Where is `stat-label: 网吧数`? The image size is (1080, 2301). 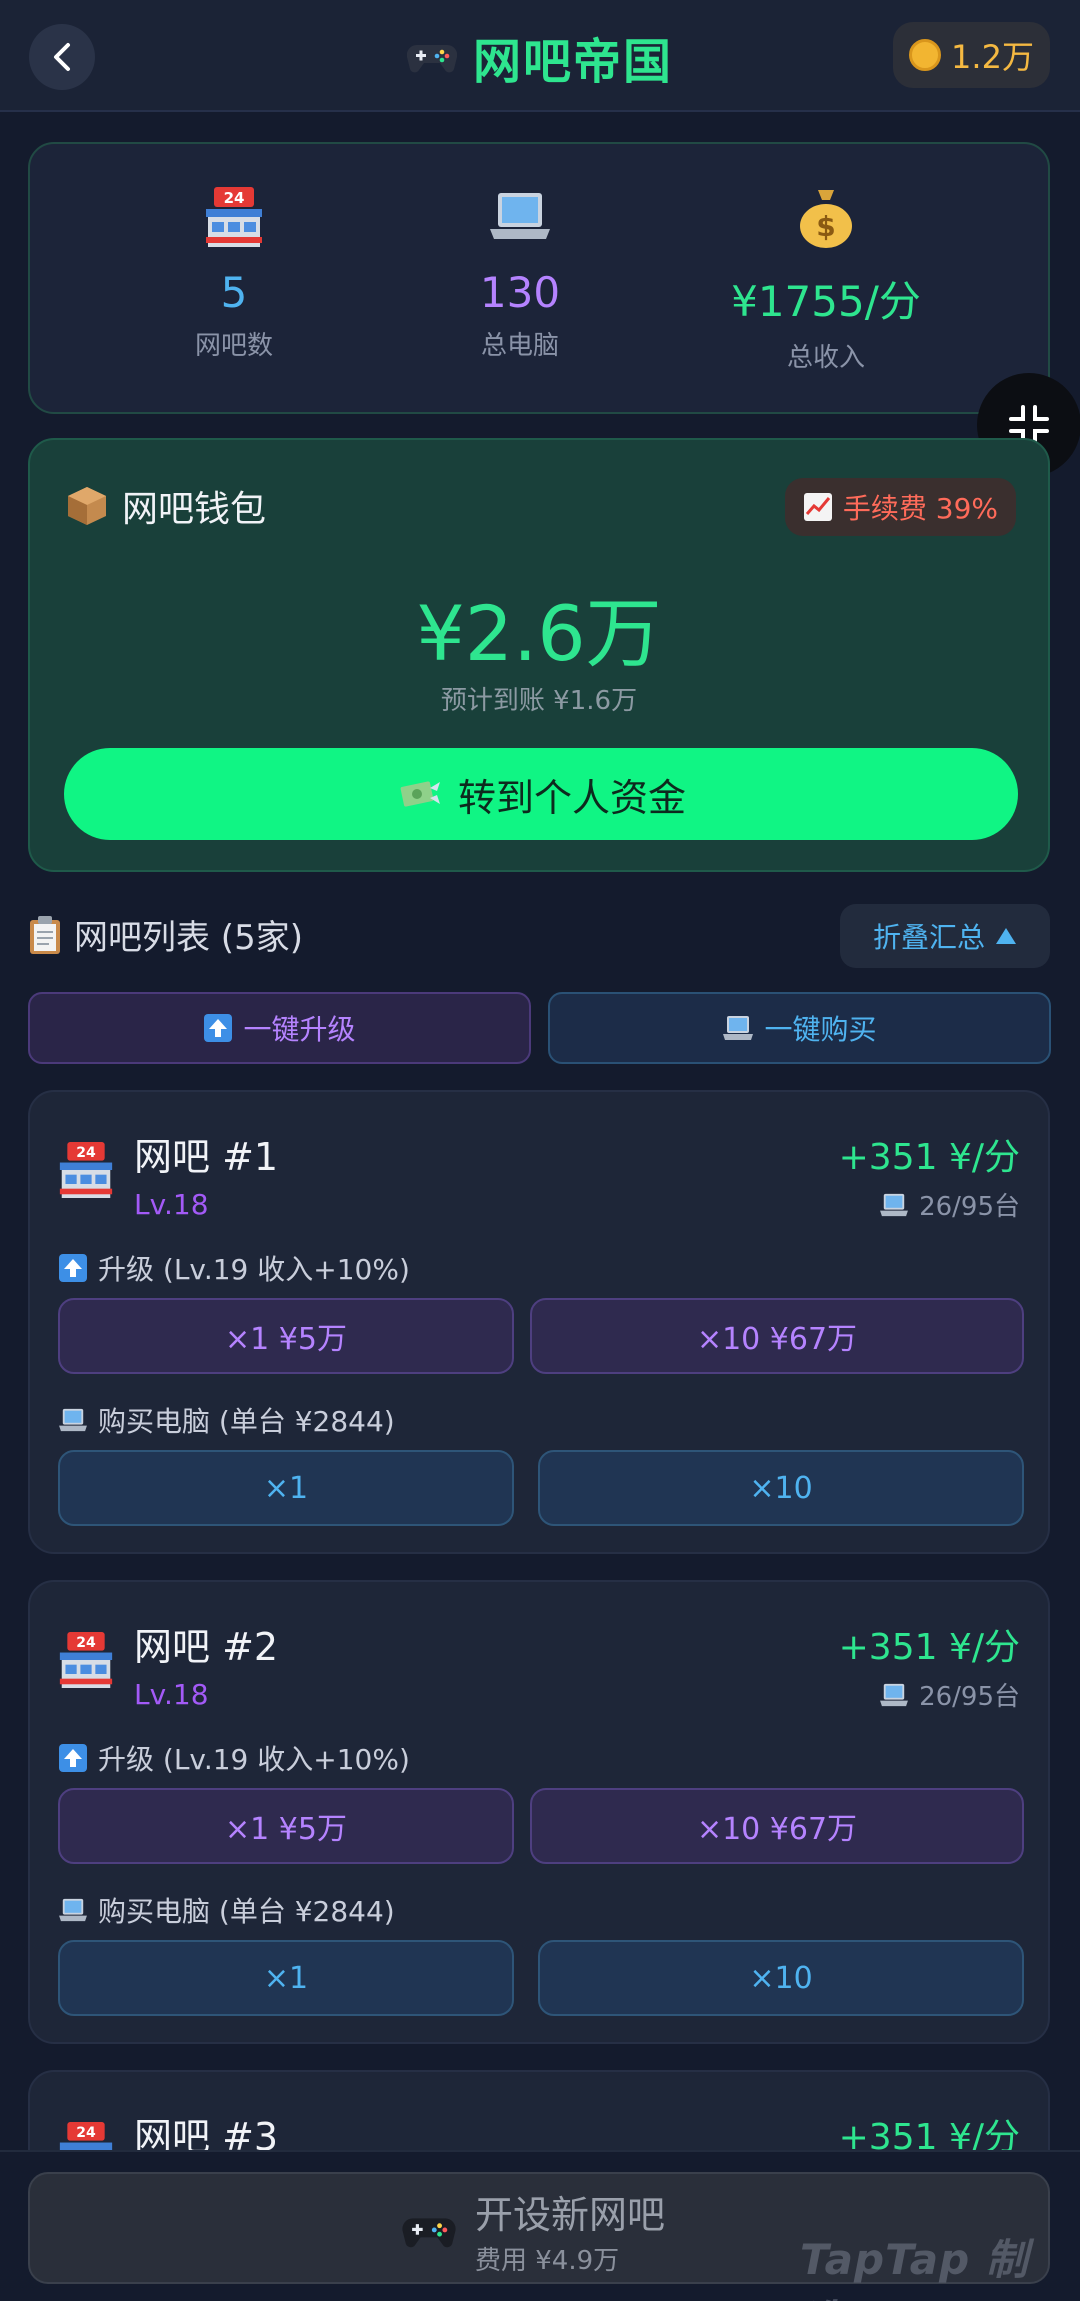
stat-label: 网吧数 is located at coordinates (233, 346).